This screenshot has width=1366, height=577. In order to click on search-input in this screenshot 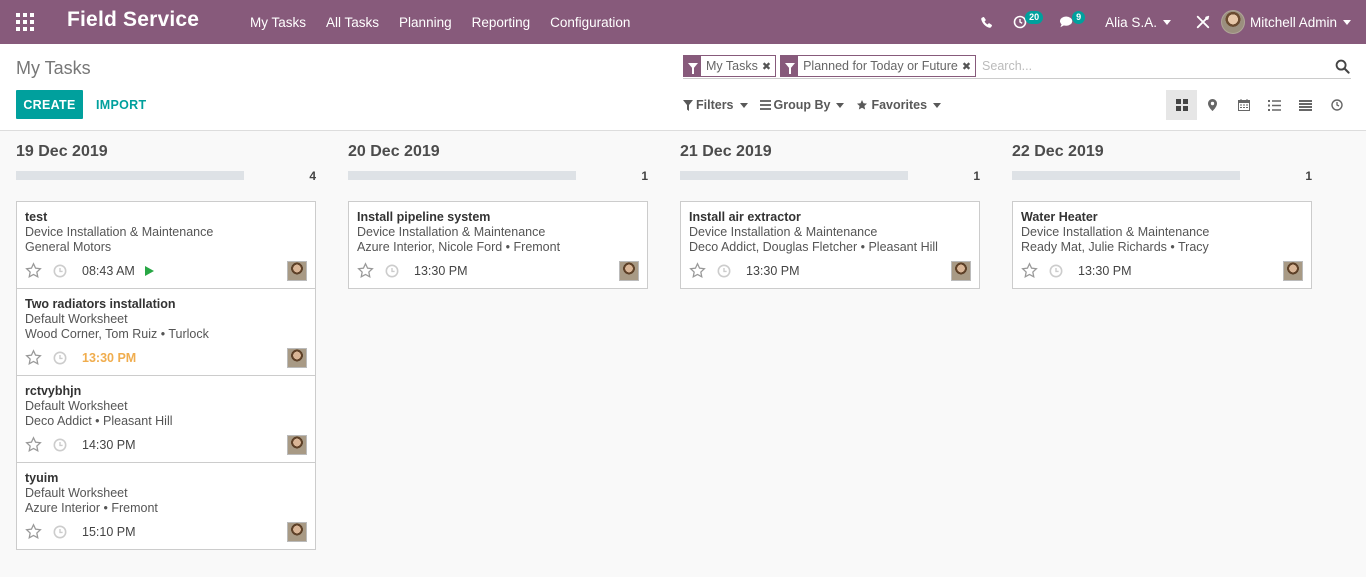, I will do `click(1165, 66)`.